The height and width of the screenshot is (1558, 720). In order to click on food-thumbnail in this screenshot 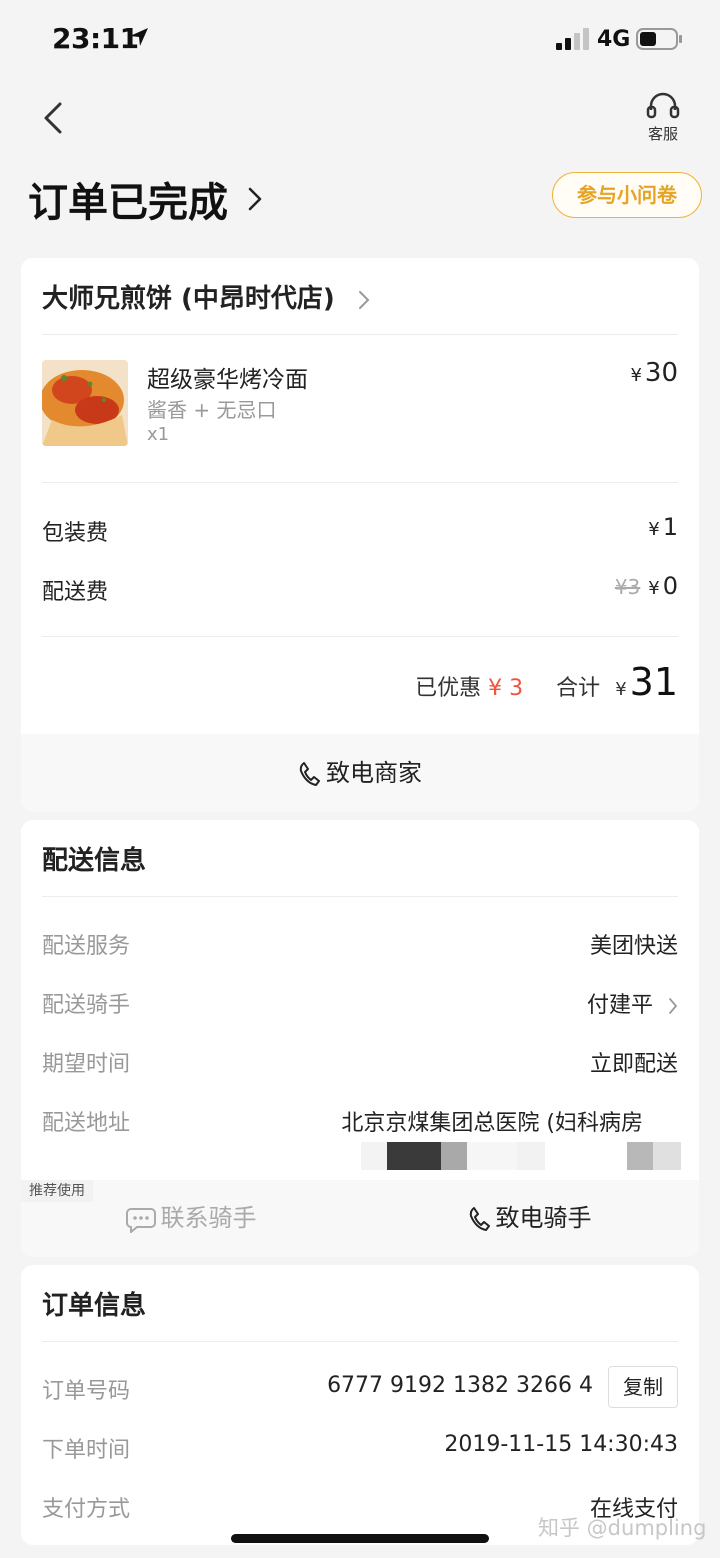, I will do `click(85, 403)`.